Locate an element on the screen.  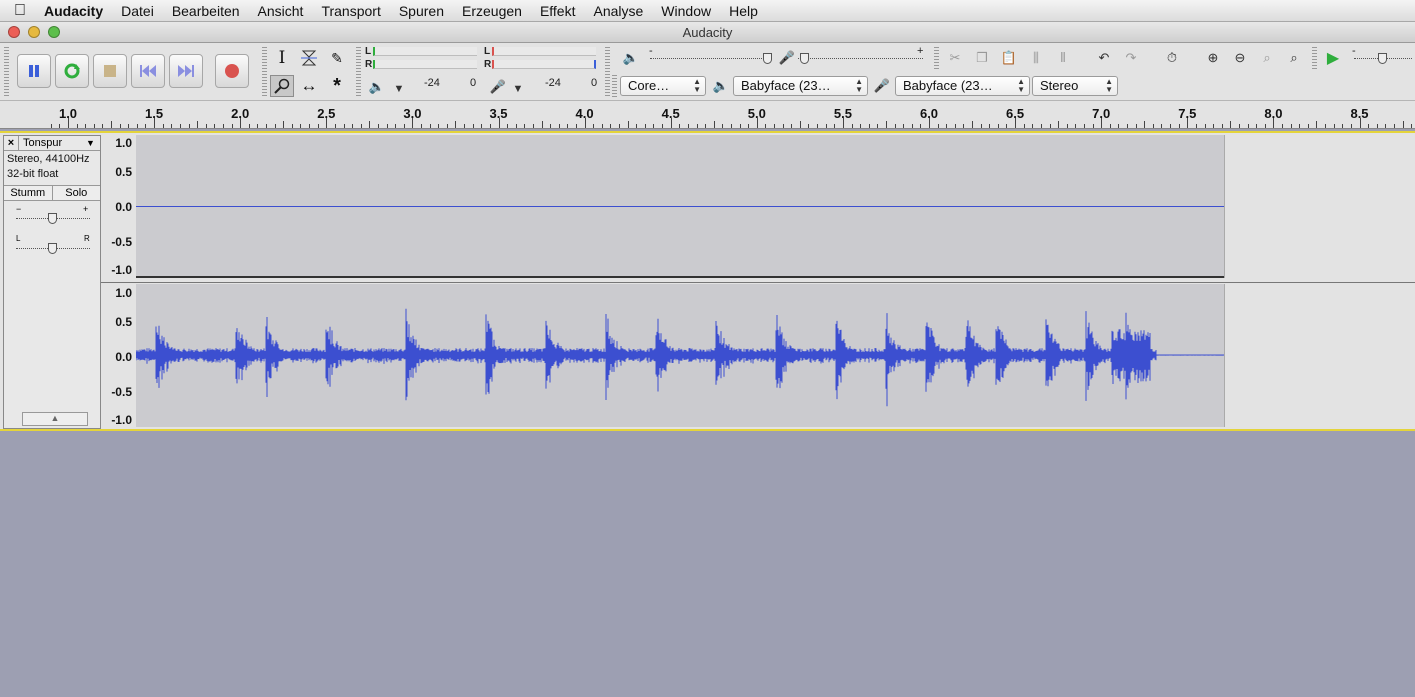
input-volume-thumb is located at coordinates (804, 58).